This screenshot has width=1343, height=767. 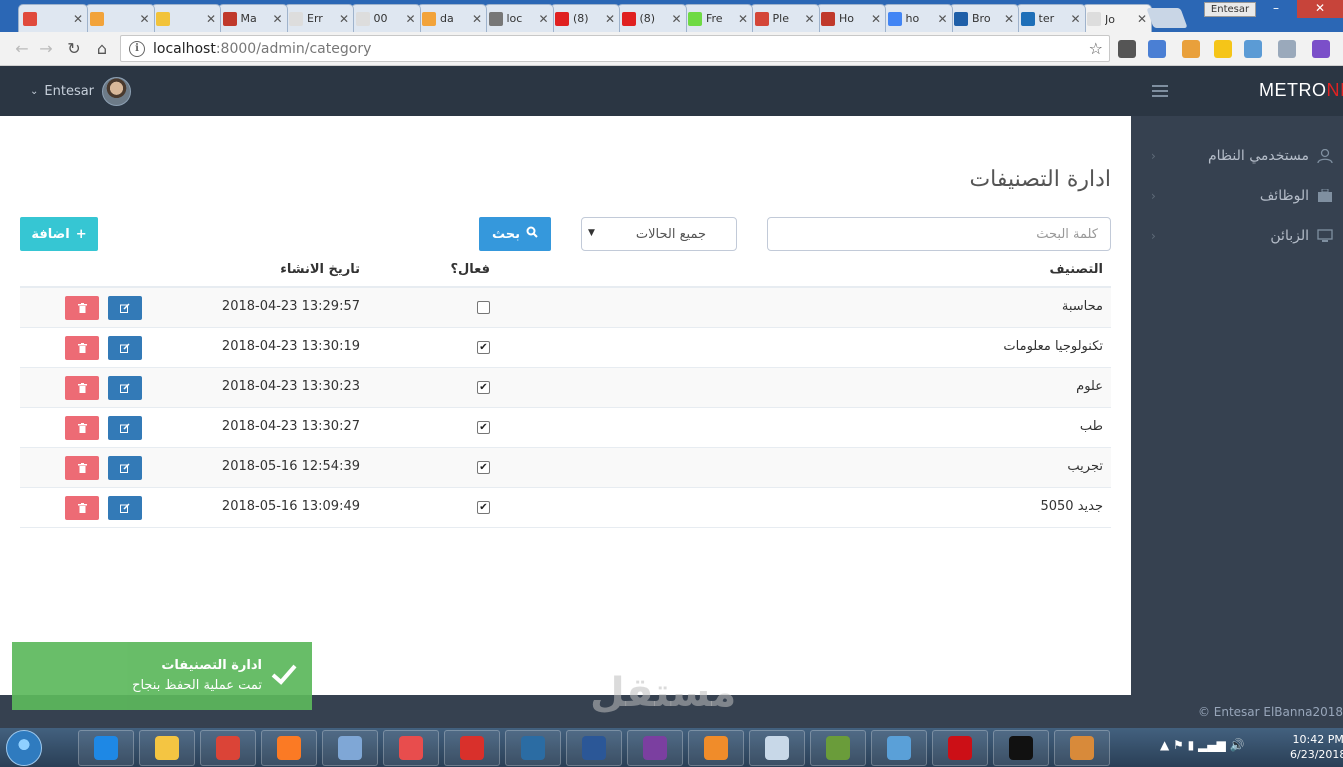 I want to click on taskbar-app-app6, so click(x=411, y=748).